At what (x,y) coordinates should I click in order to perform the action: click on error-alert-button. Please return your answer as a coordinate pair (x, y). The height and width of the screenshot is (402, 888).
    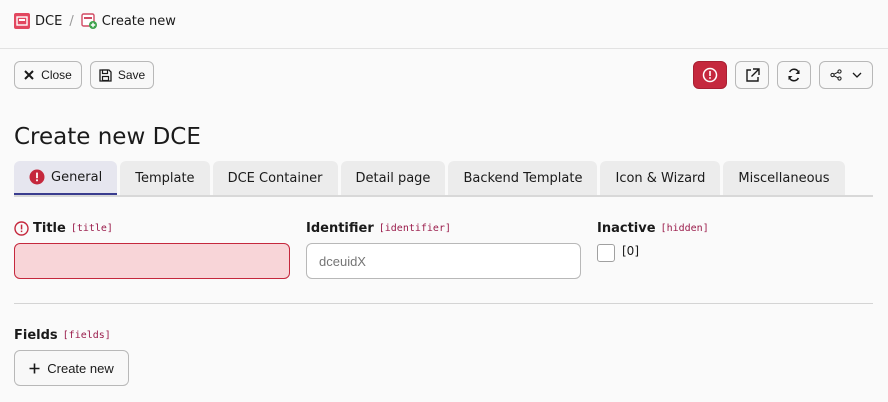
    Looking at the image, I should click on (710, 75).